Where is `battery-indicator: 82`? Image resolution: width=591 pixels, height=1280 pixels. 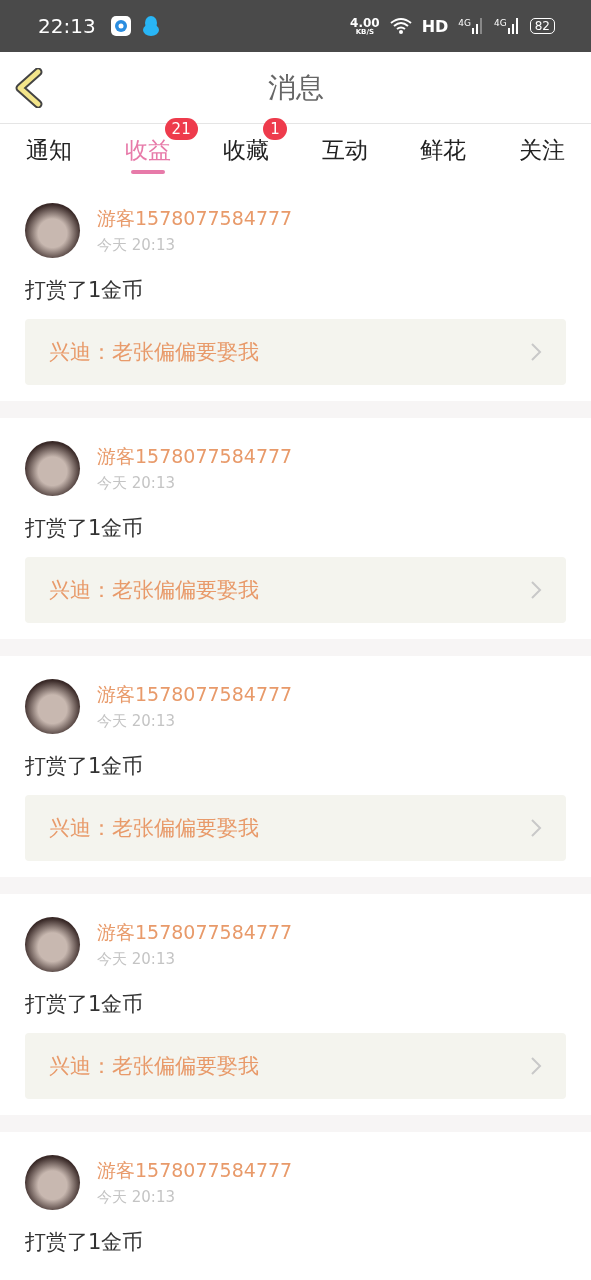 battery-indicator: 82 is located at coordinates (542, 26).